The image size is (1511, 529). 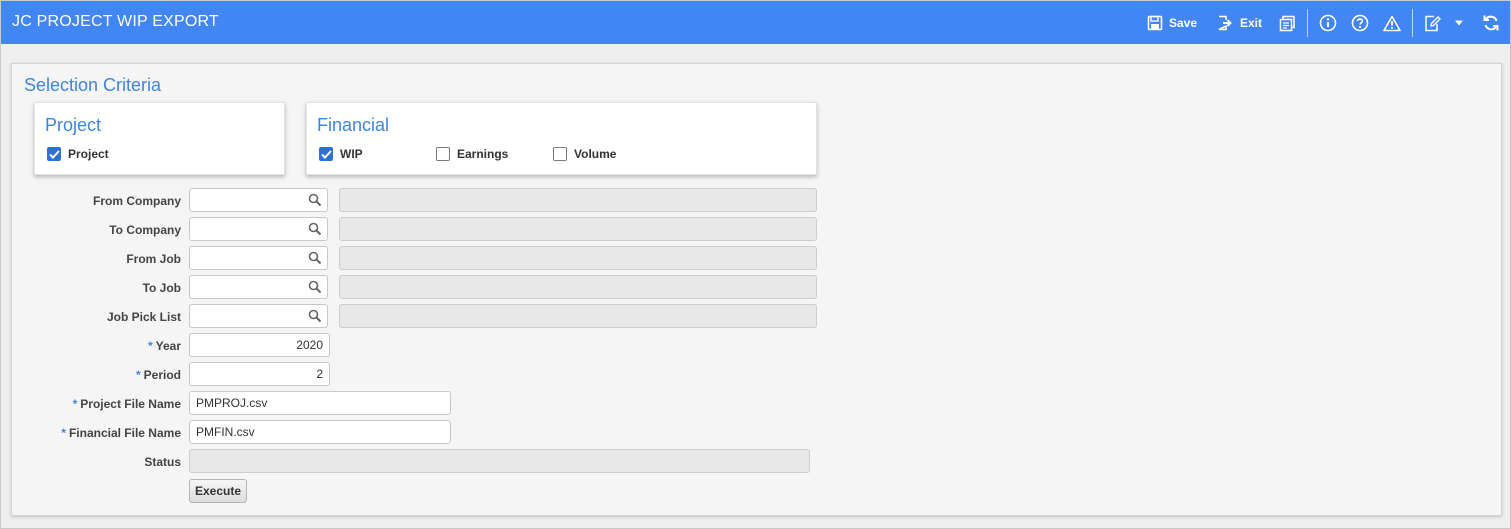 What do you see at coordinates (161, 288) in the screenshot?
I see `to-job-label: To Job` at bounding box center [161, 288].